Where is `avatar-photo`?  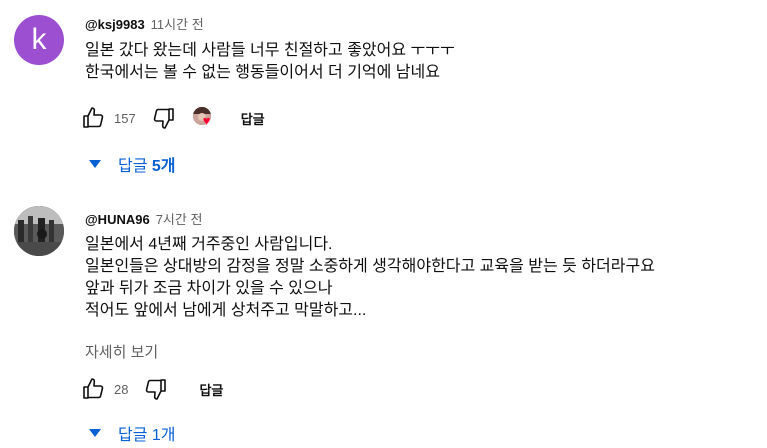 avatar-photo is located at coordinates (39, 231).